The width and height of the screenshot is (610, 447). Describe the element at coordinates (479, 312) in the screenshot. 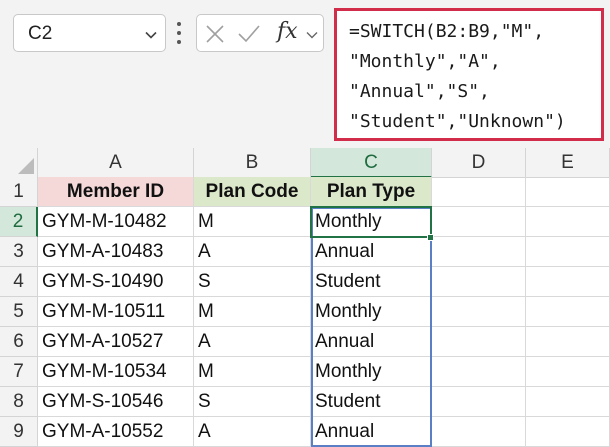

I see `cell-d5` at that location.